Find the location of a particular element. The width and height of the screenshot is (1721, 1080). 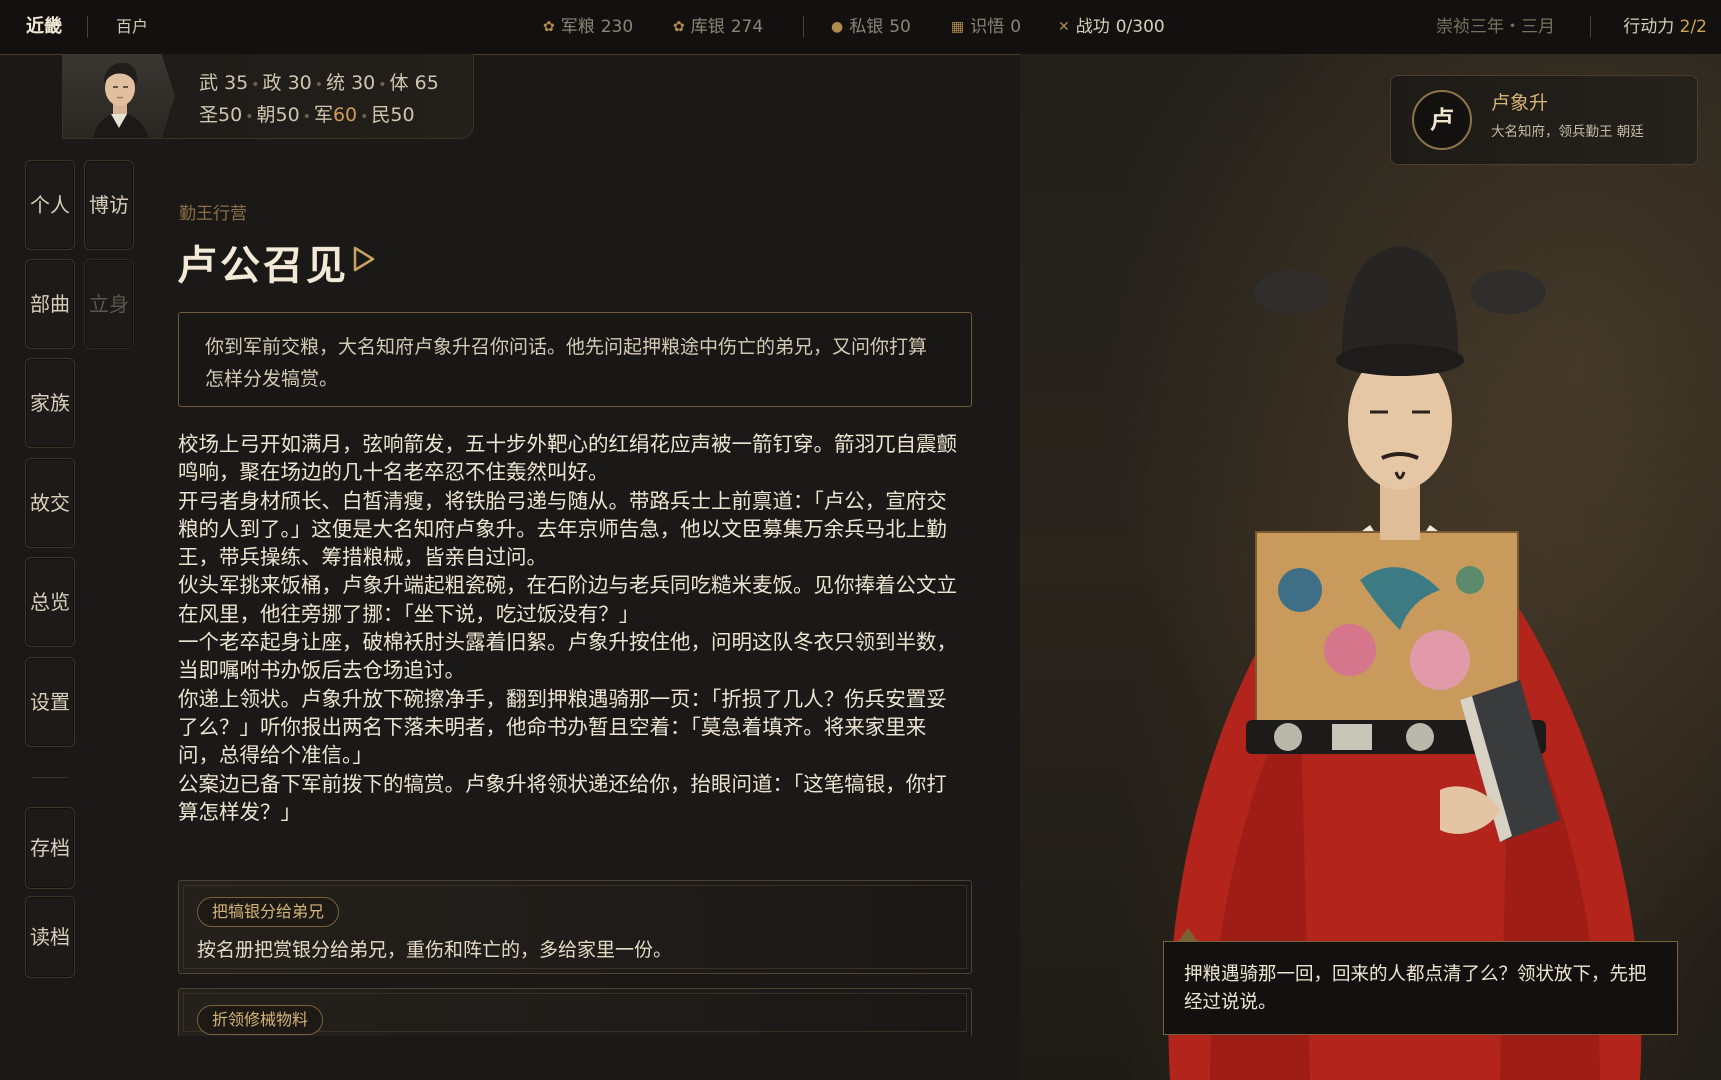

choice-option-1: 把犒银分给弟兄 按名册把赏银分给弟兄，重伤和阵亡的，多给家里一份。 is located at coordinates (575, 927).